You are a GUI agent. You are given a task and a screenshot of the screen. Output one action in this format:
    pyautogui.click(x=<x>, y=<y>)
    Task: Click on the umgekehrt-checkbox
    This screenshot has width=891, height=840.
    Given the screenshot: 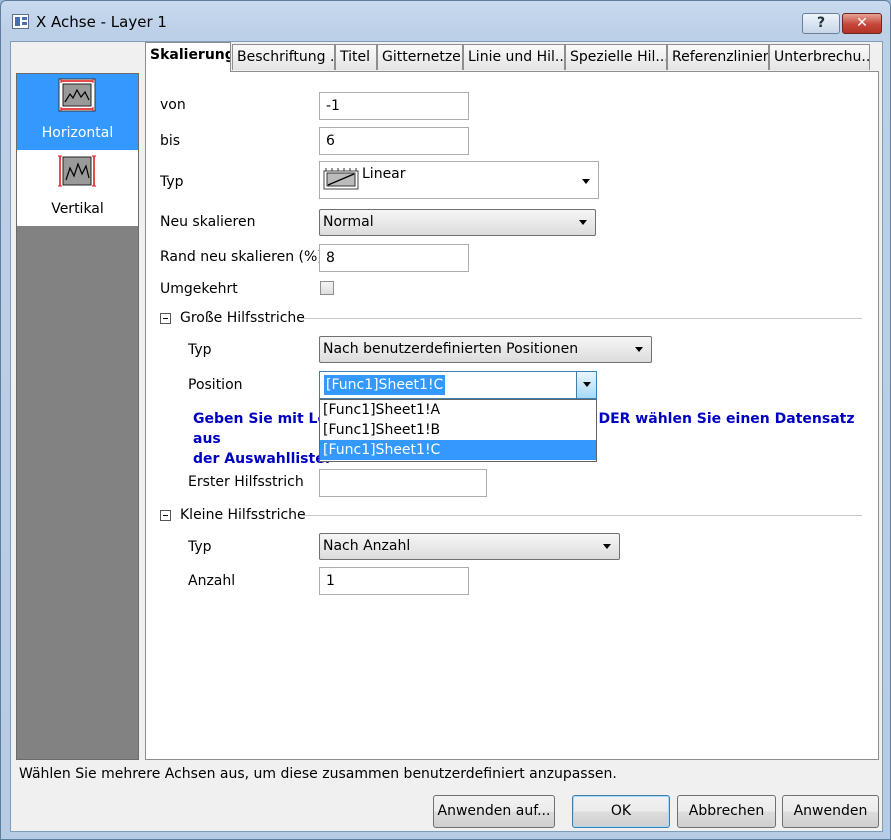 What is the action you would take?
    pyautogui.click(x=327, y=288)
    